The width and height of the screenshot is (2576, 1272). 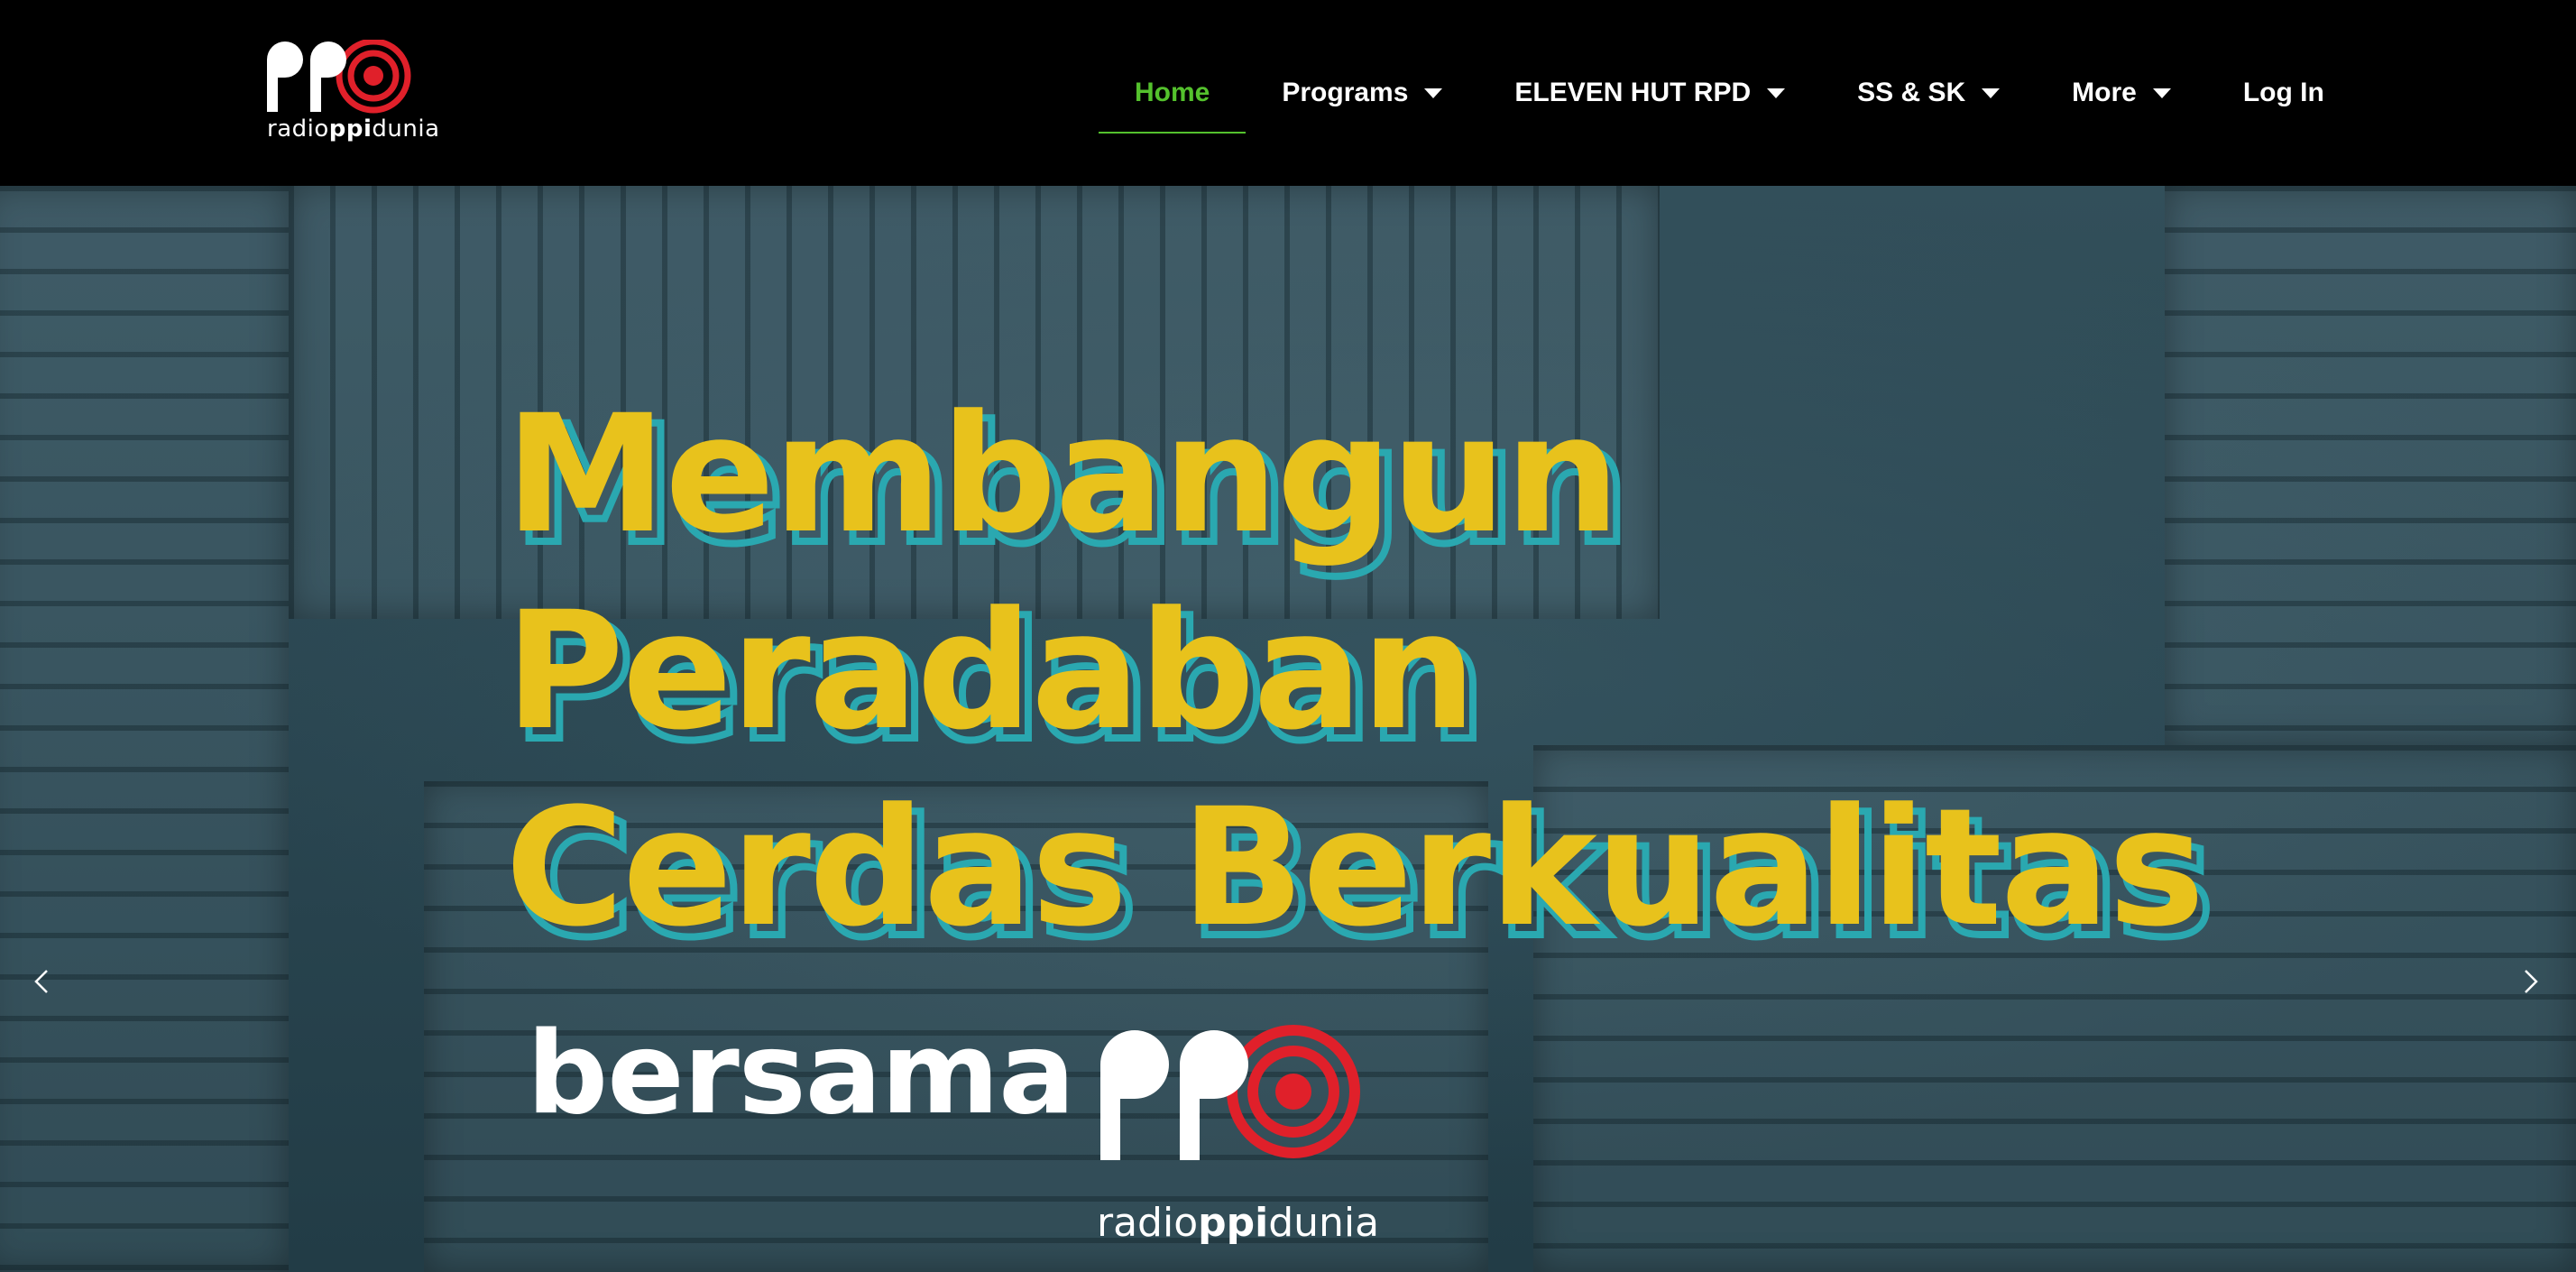 What do you see at coordinates (1361, 875) in the screenshot?
I see `headline-line: Cerdas Berkualitas Cerdas Berkualitas` at bounding box center [1361, 875].